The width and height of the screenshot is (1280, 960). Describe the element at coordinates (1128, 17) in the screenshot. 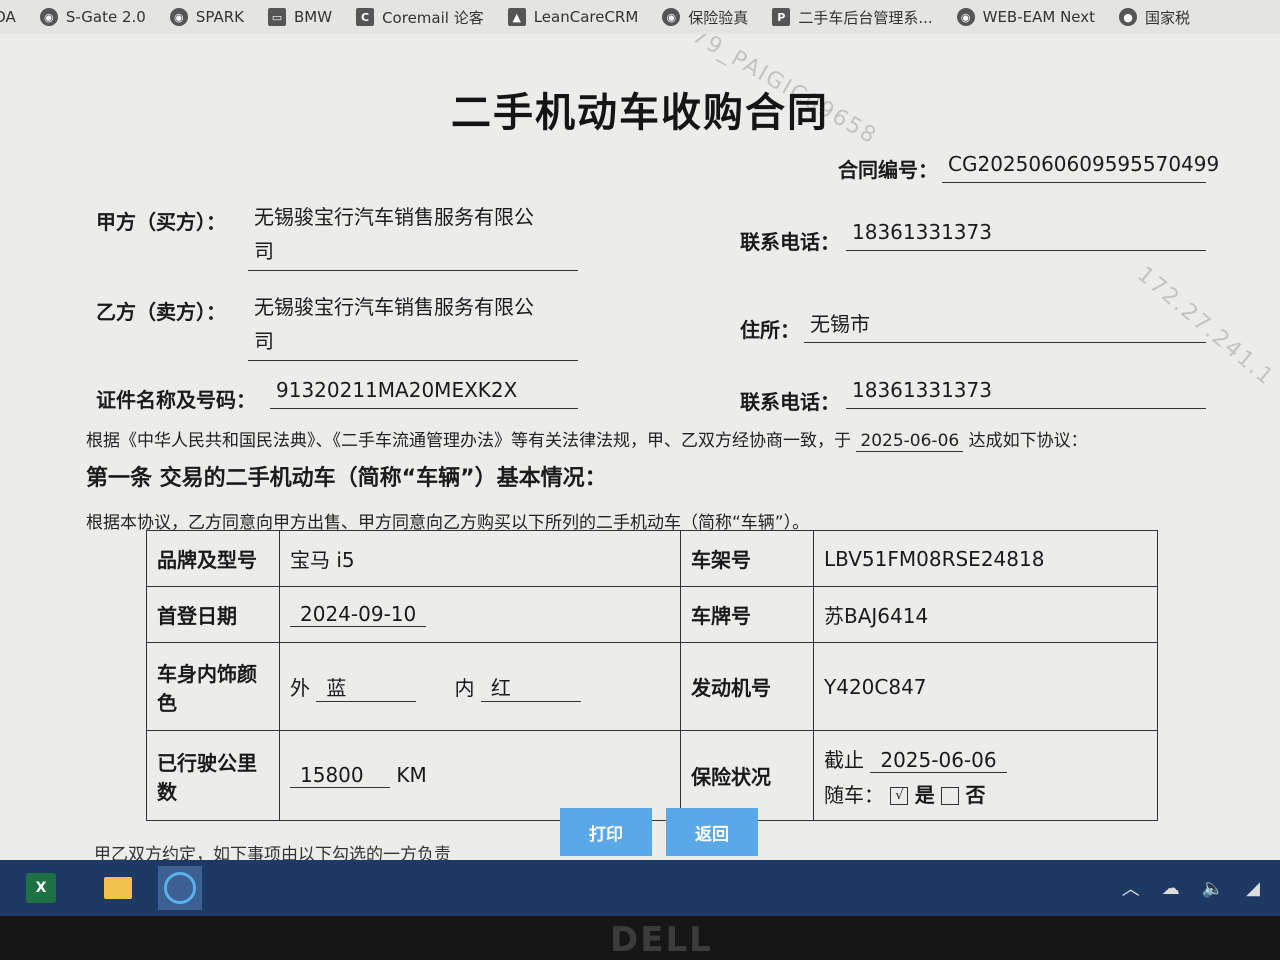

I see `bookmark-icon: ●` at that location.